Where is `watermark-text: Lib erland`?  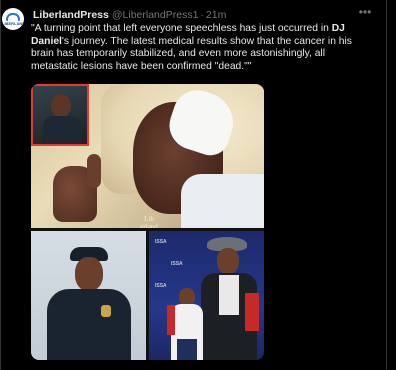
watermark-text: Lib erland is located at coordinates (149, 221).